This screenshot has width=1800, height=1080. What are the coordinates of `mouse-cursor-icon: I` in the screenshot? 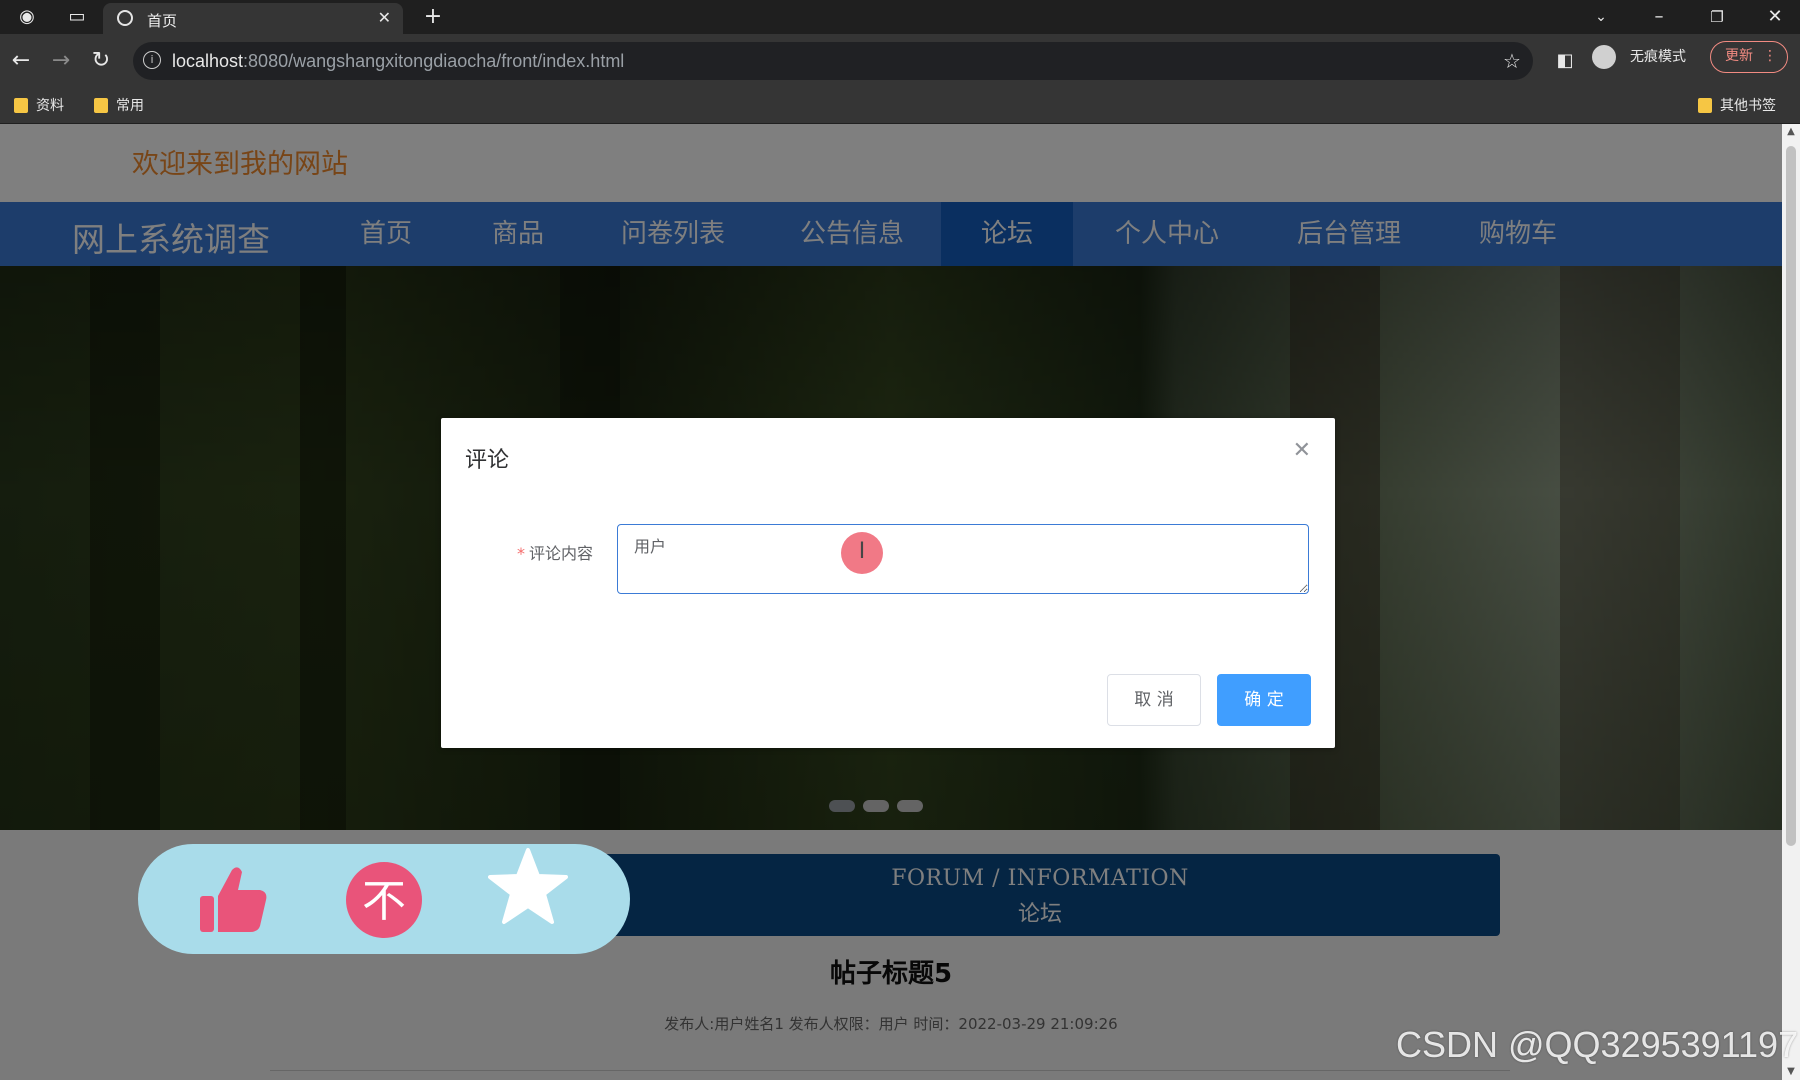 It's located at (862, 553).